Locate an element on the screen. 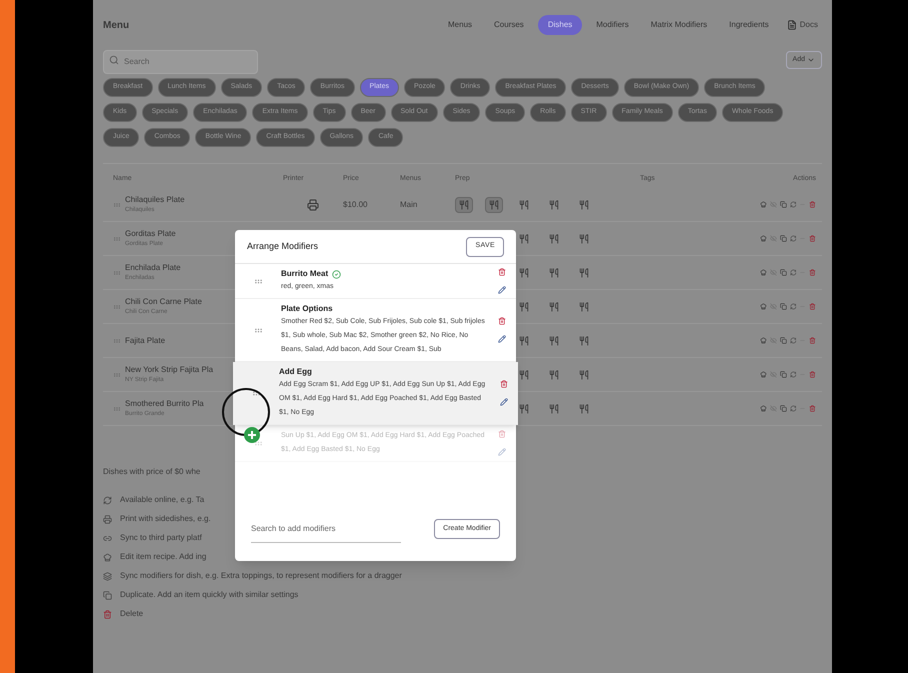 The height and width of the screenshot is (673, 908). modifier-name: Burrito Meat is located at coordinates (304, 274).